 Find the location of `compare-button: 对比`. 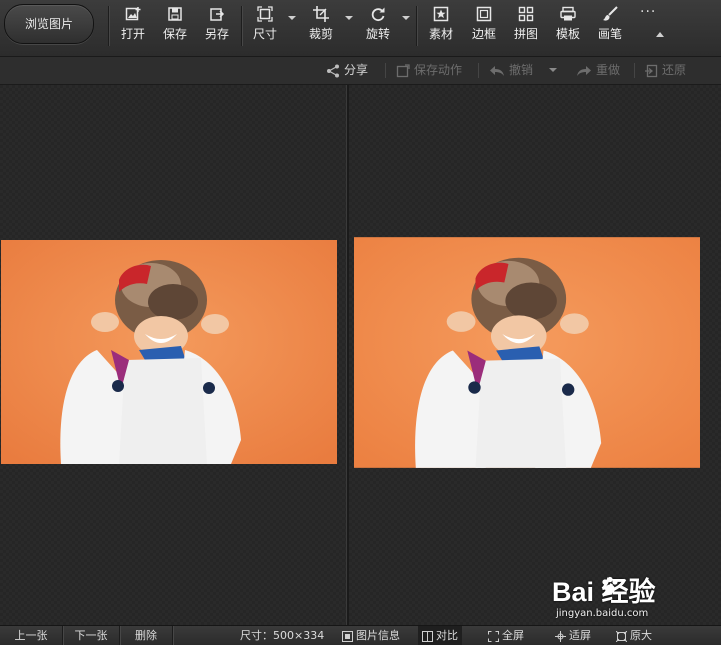

compare-button: 对比 is located at coordinates (440, 635).